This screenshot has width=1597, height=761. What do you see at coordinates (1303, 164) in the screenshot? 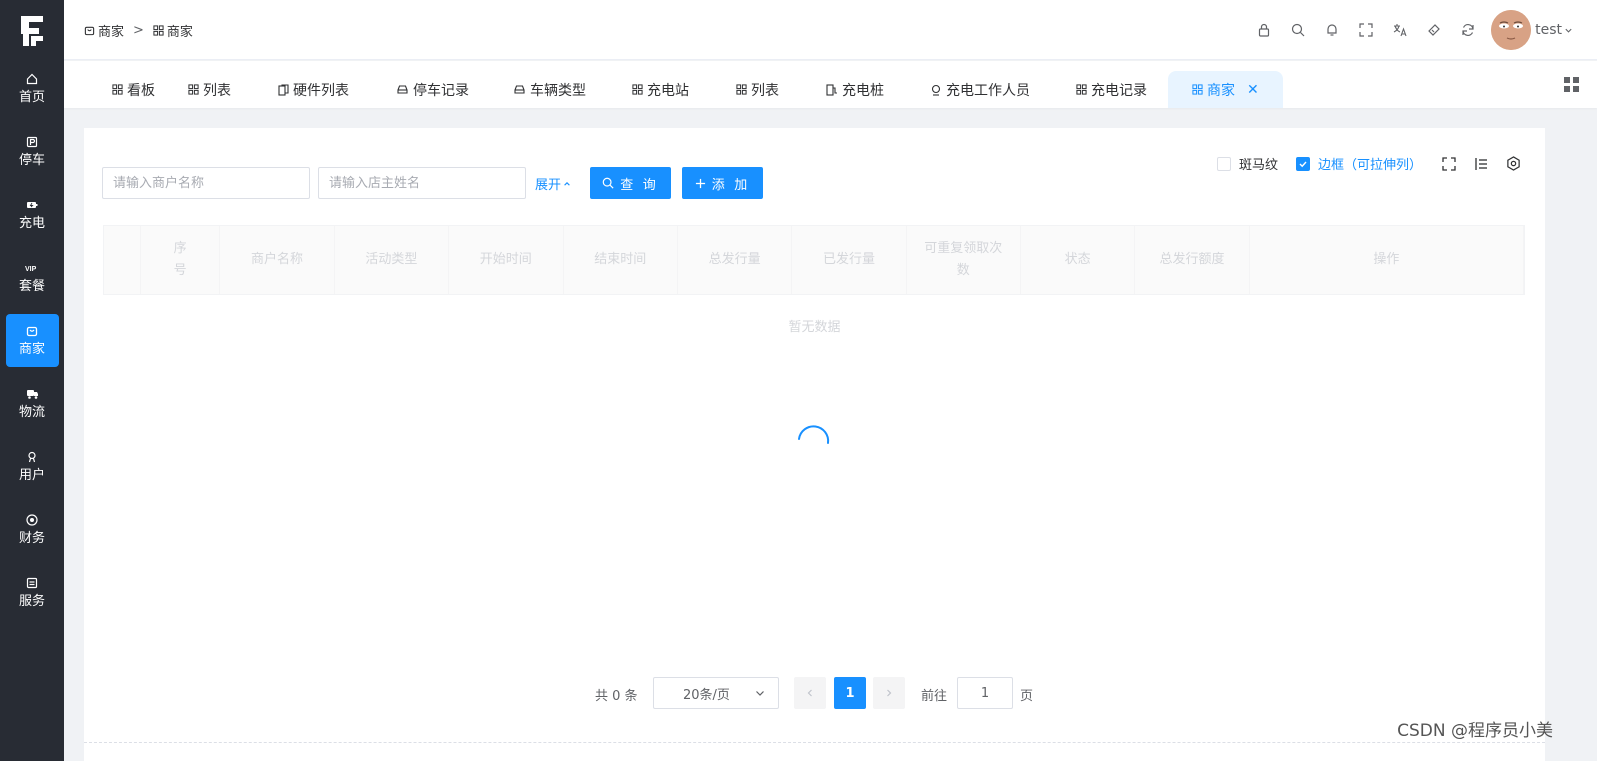
I see `check-icon` at bounding box center [1303, 164].